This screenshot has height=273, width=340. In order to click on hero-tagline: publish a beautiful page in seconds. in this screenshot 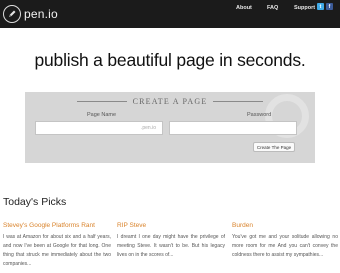, I will do `click(170, 60)`.